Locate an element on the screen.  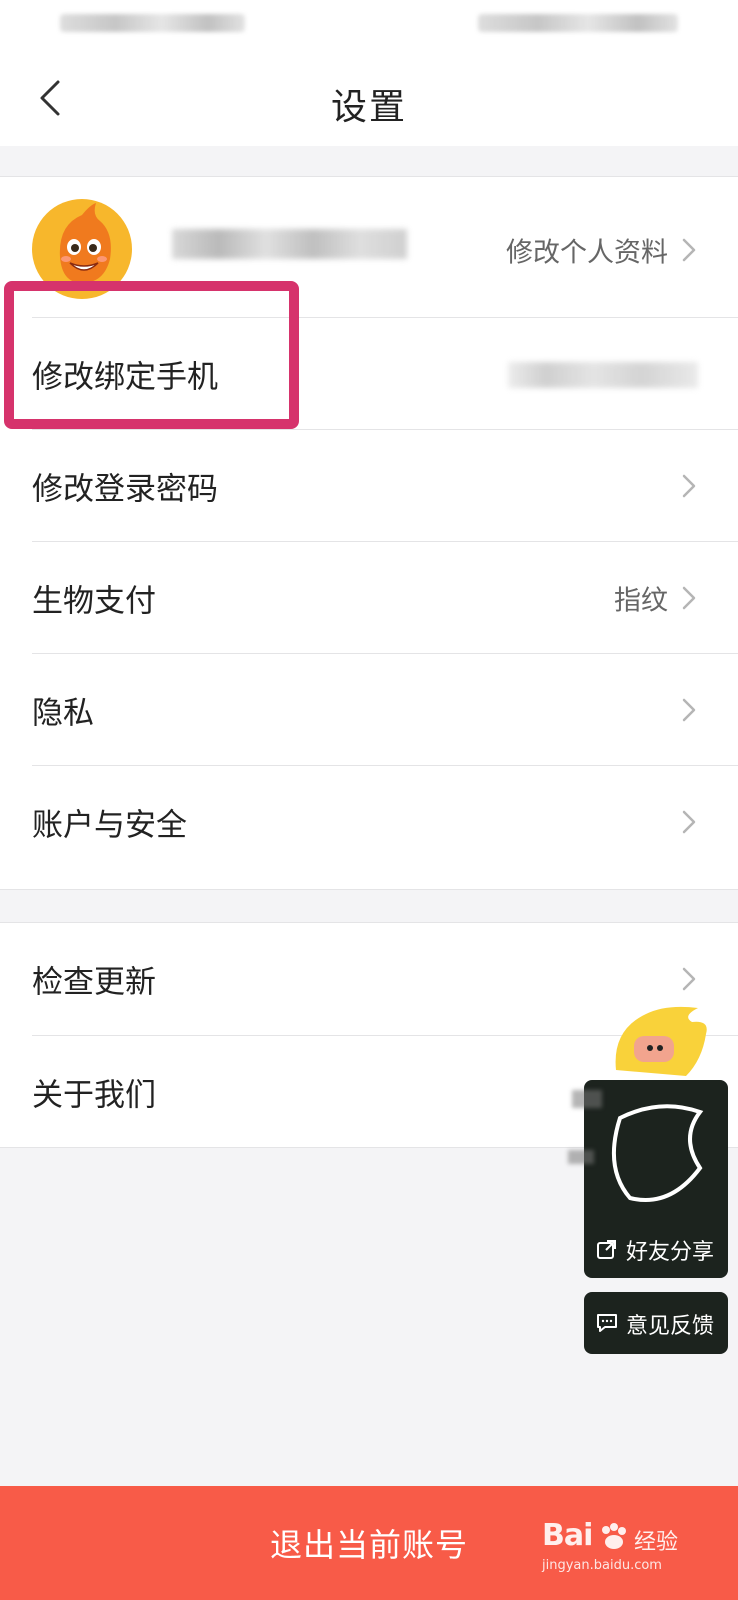
message-icon is located at coordinates (607, 1323).